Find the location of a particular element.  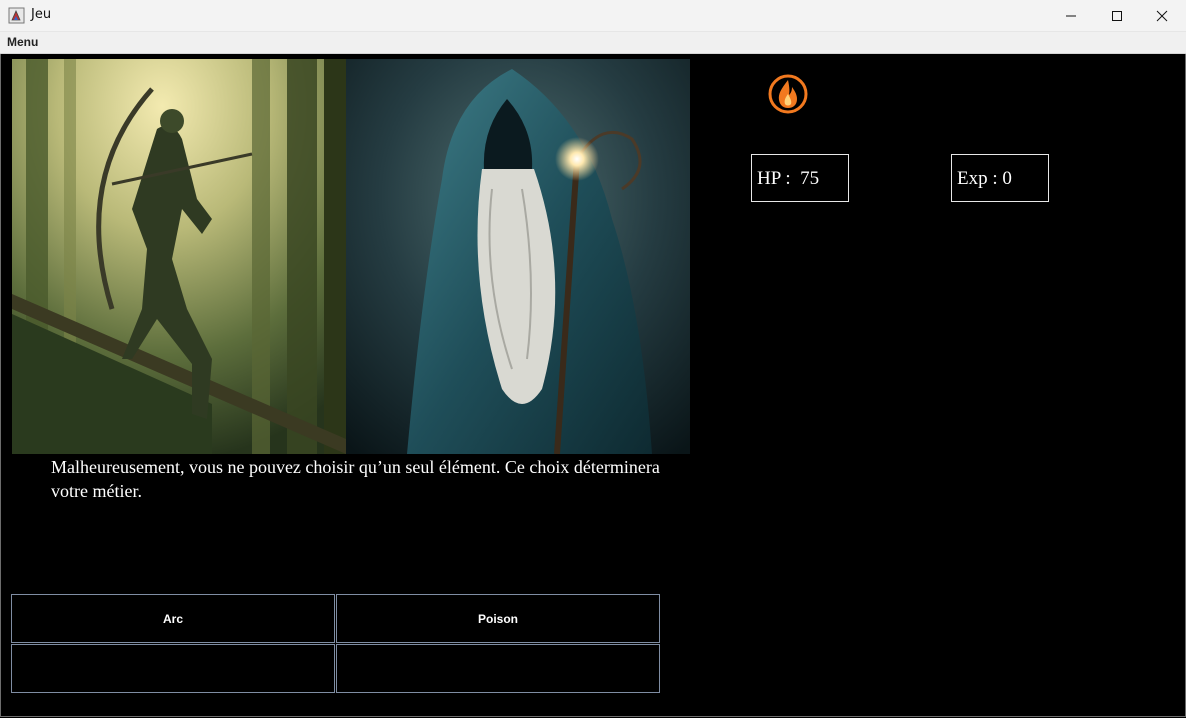

choice-arc-button: Arc is located at coordinates (173, 618).